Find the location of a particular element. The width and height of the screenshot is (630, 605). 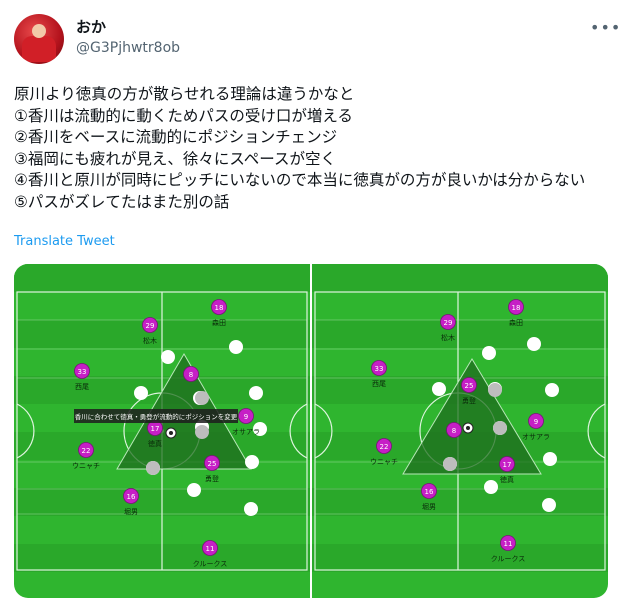

image-divider is located at coordinates (311, 431).